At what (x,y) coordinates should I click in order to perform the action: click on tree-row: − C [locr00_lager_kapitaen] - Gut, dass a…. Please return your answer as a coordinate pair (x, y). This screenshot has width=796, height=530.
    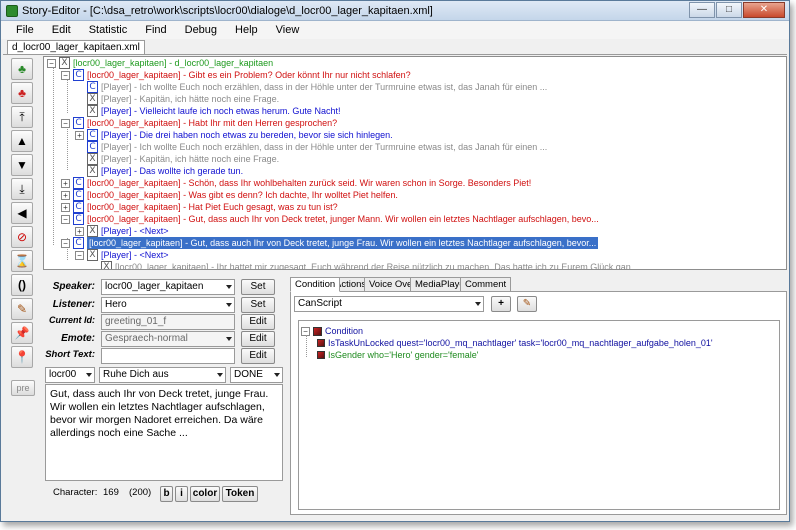
    Looking at the image, I should click on (330, 219).